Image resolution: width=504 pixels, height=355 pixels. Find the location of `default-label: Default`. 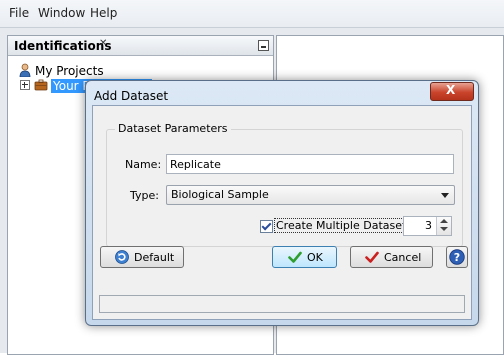

default-label: Default is located at coordinates (154, 257).